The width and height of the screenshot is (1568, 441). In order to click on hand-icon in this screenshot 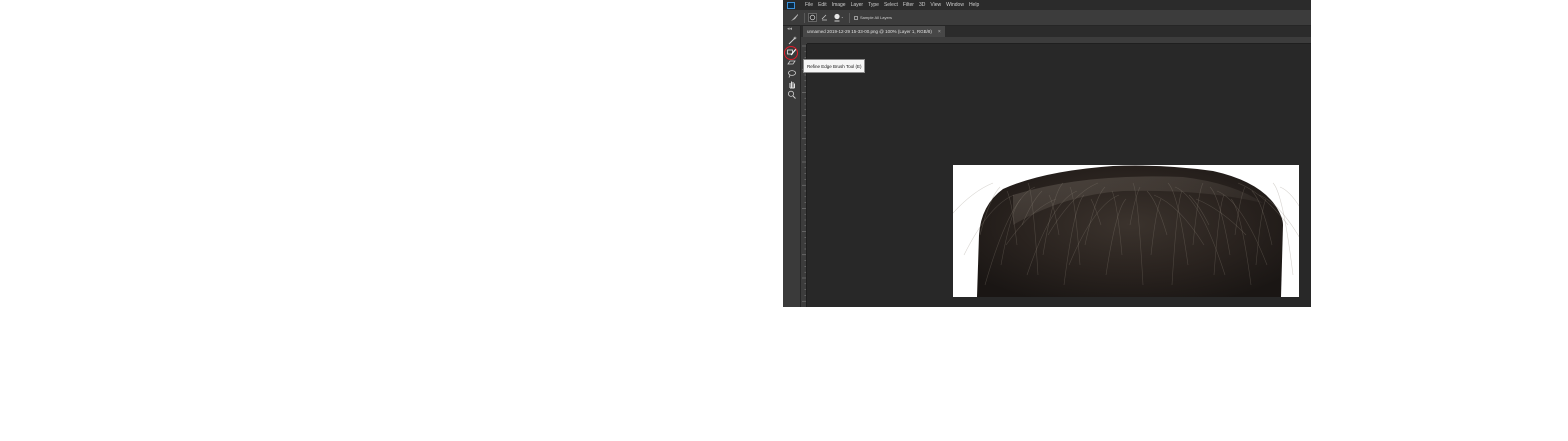, I will do `click(792, 84)`.